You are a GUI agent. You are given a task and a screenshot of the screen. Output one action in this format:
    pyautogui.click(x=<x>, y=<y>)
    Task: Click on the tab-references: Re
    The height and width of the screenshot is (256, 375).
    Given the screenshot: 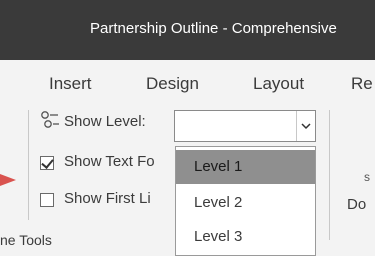 What is the action you would take?
    pyautogui.click(x=362, y=84)
    